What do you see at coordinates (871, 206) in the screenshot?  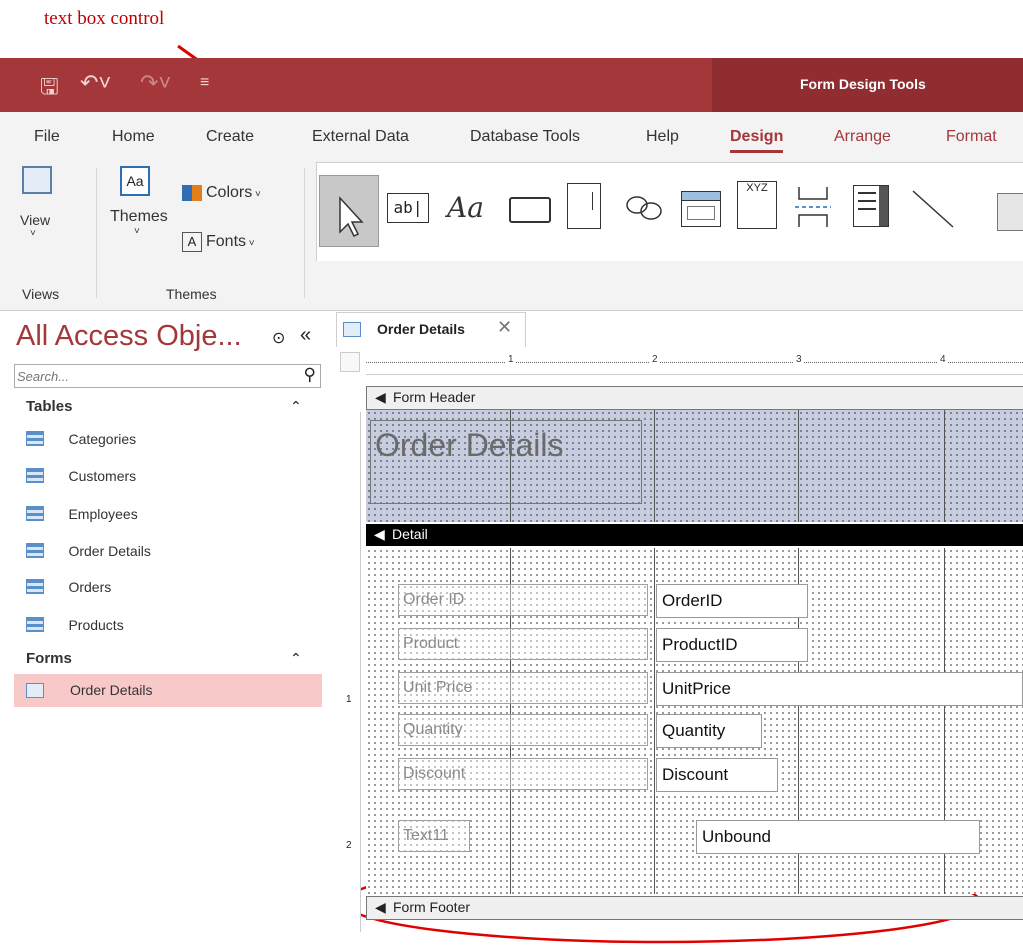 I see `list-box-icon` at bounding box center [871, 206].